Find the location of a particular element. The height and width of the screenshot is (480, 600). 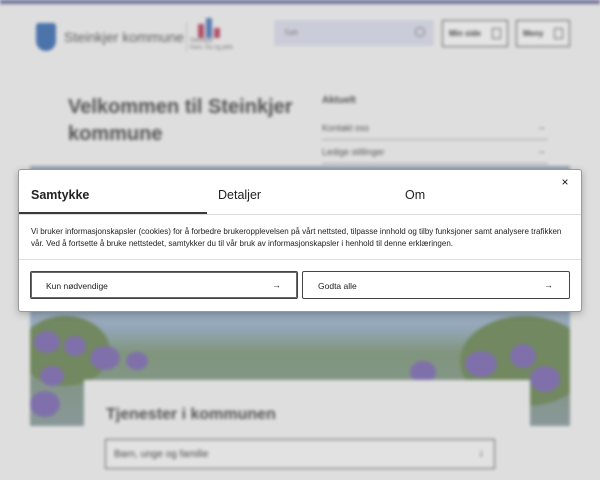

dialog-divider is located at coordinates (300, 259).